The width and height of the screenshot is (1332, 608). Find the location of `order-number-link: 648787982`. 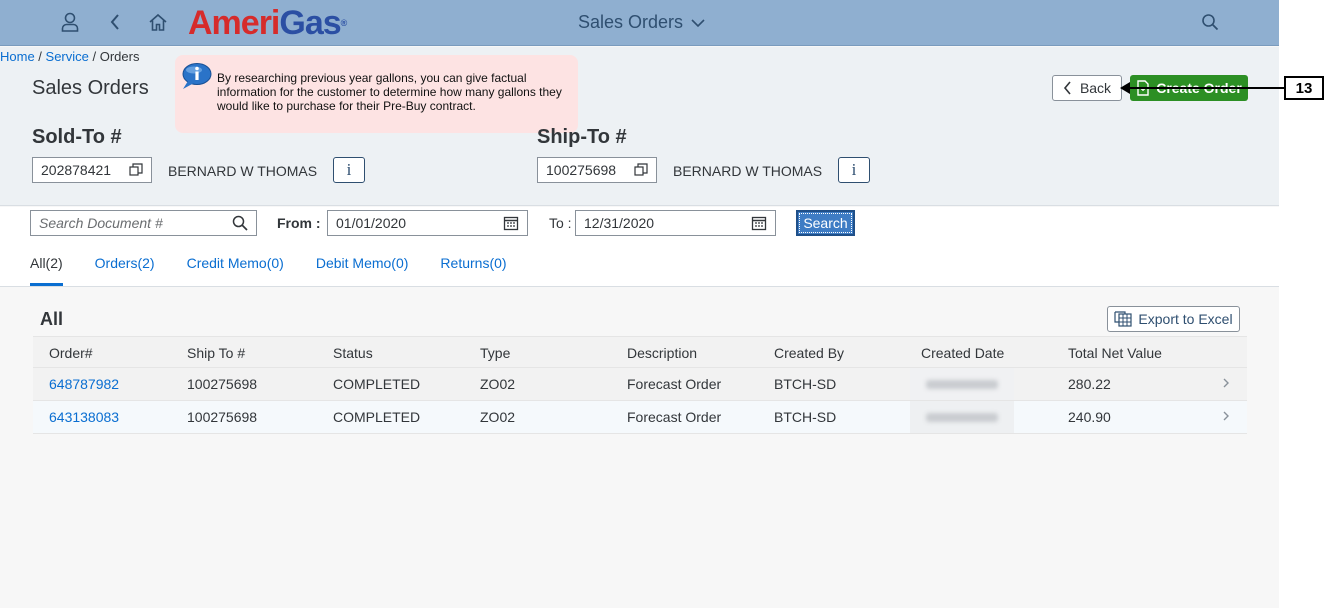

order-number-link: 648787982 is located at coordinates (84, 384).